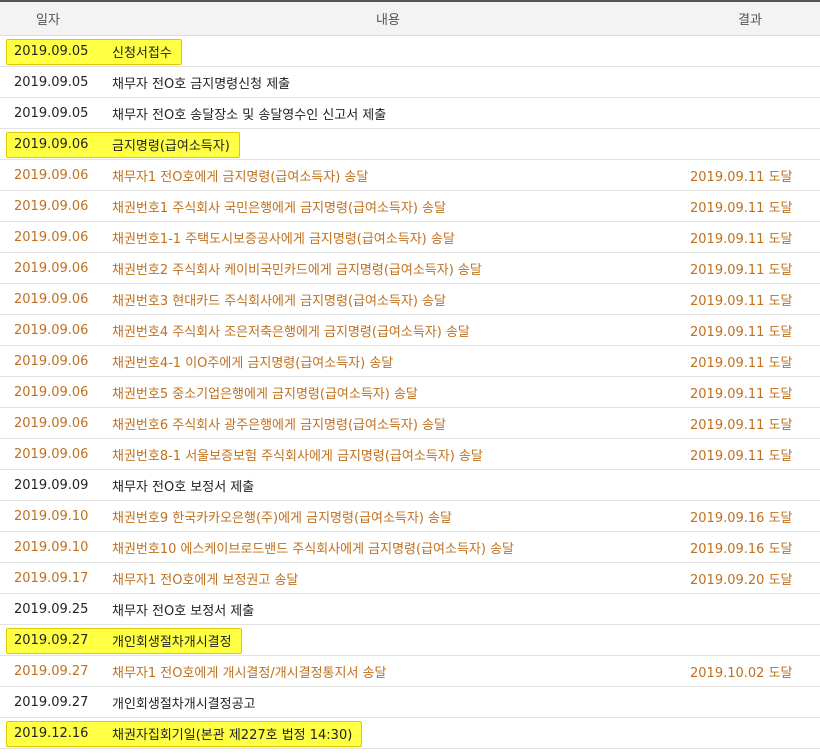 Image resolution: width=820 pixels, height=754 pixels. What do you see at coordinates (395, 206) in the screenshot?
I see `row-content: 채권번호1 주식회사 국민은행에게 금지명령(급여소득자) 송달` at bounding box center [395, 206].